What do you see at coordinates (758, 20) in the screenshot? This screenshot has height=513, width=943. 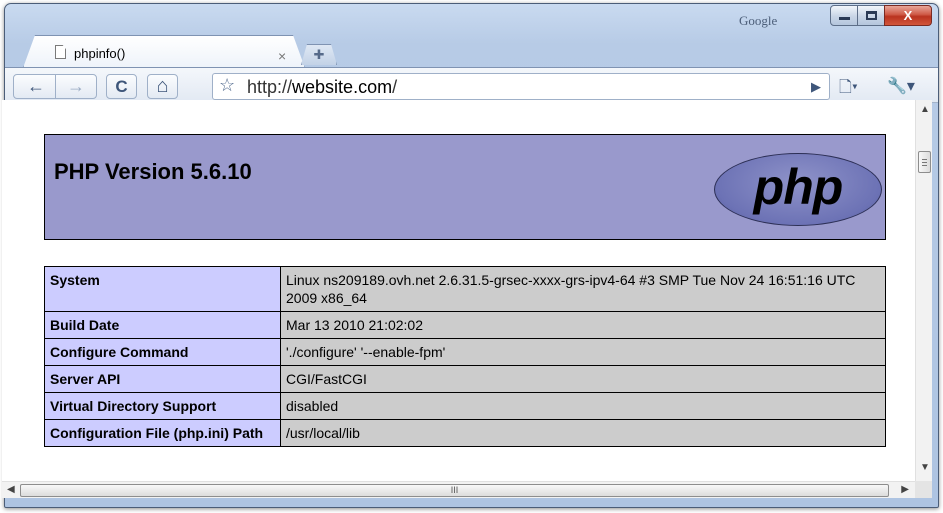 I see `google-label: Google` at bounding box center [758, 20].